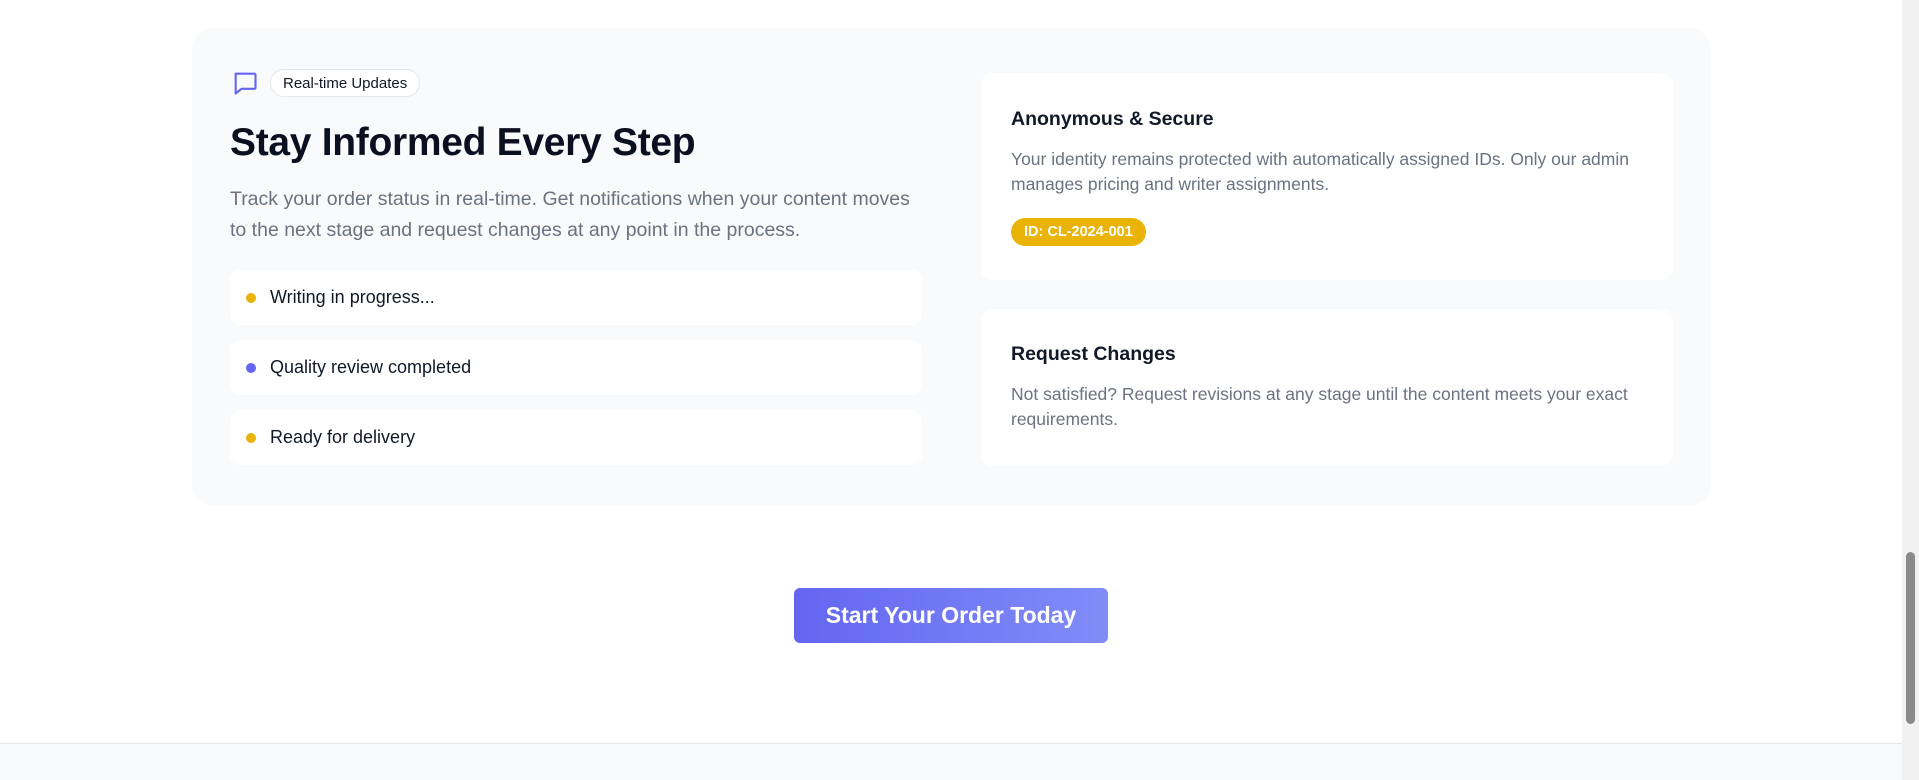 The image size is (1919, 780). What do you see at coordinates (371, 367) in the screenshot?
I see `status-label: Quality review completed` at bounding box center [371, 367].